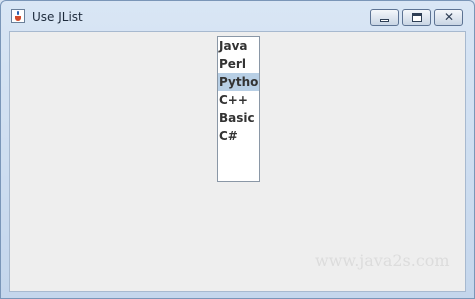  I want to click on list-item: Basic, so click(238, 118).